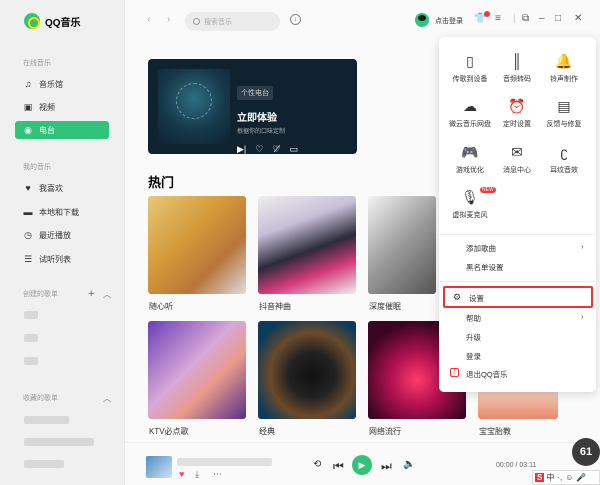  Describe the element at coordinates (488, 190) in the screenshot. I see `new-badge: NEW` at that location.